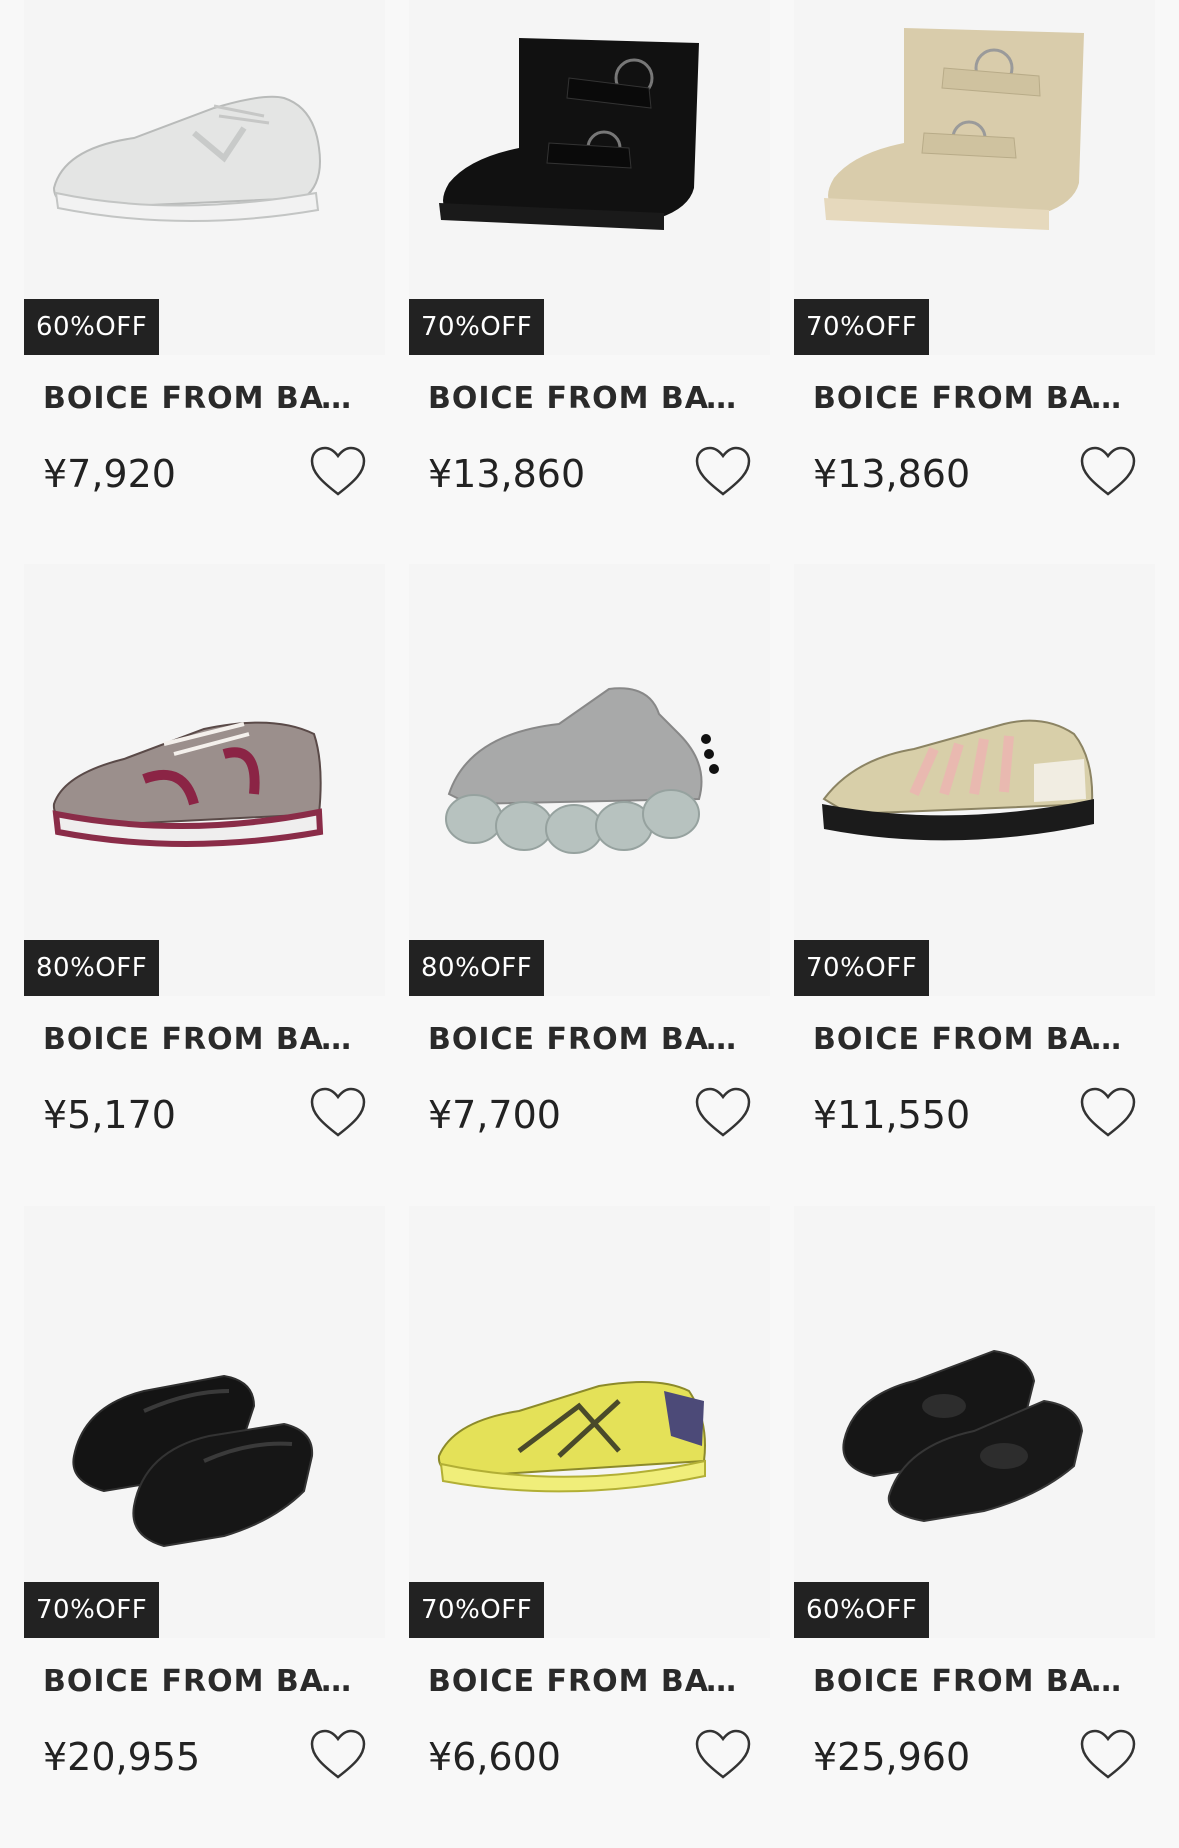 Image resolution: width=1179 pixels, height=1848 pixels. I want to click on price-row: ¥7,700, so click(589, 1115).